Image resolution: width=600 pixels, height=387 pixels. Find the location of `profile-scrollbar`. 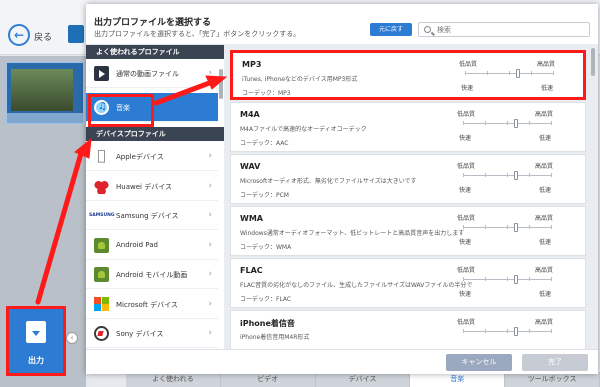

profile-scrollbar is located at coordinates (593, 62).